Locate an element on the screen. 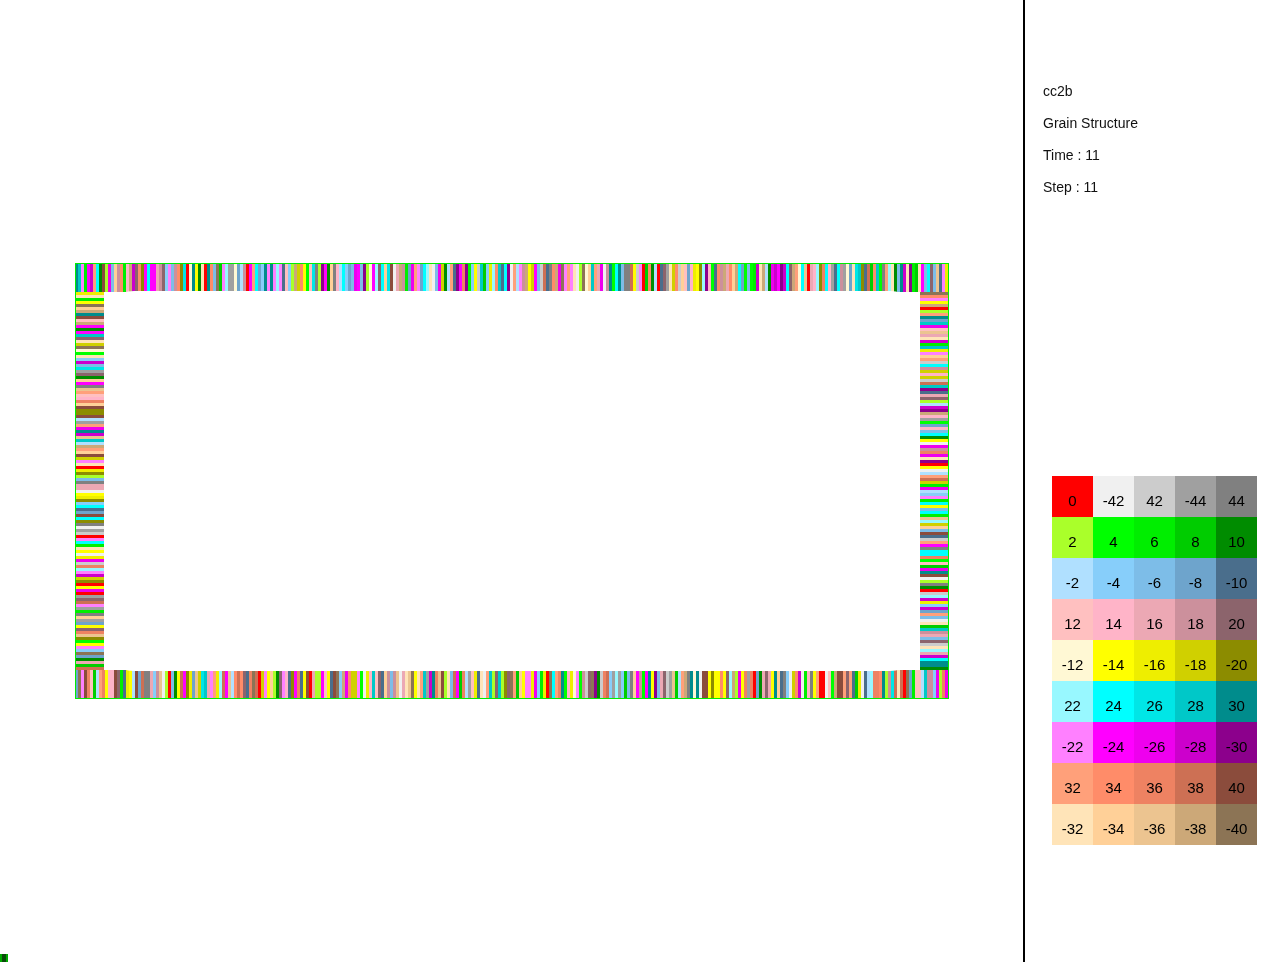 The width and height of the screenshot is (1279, 962). legend-swatch: -34 is located at coordinates (1113, 824).